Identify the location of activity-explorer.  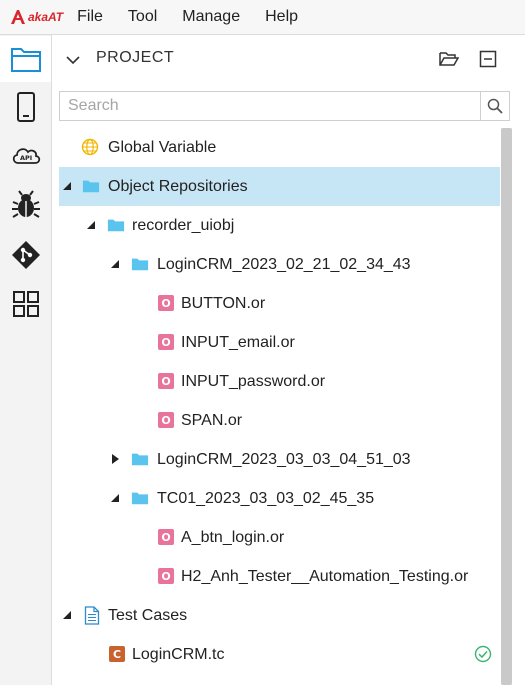
(25, 59).